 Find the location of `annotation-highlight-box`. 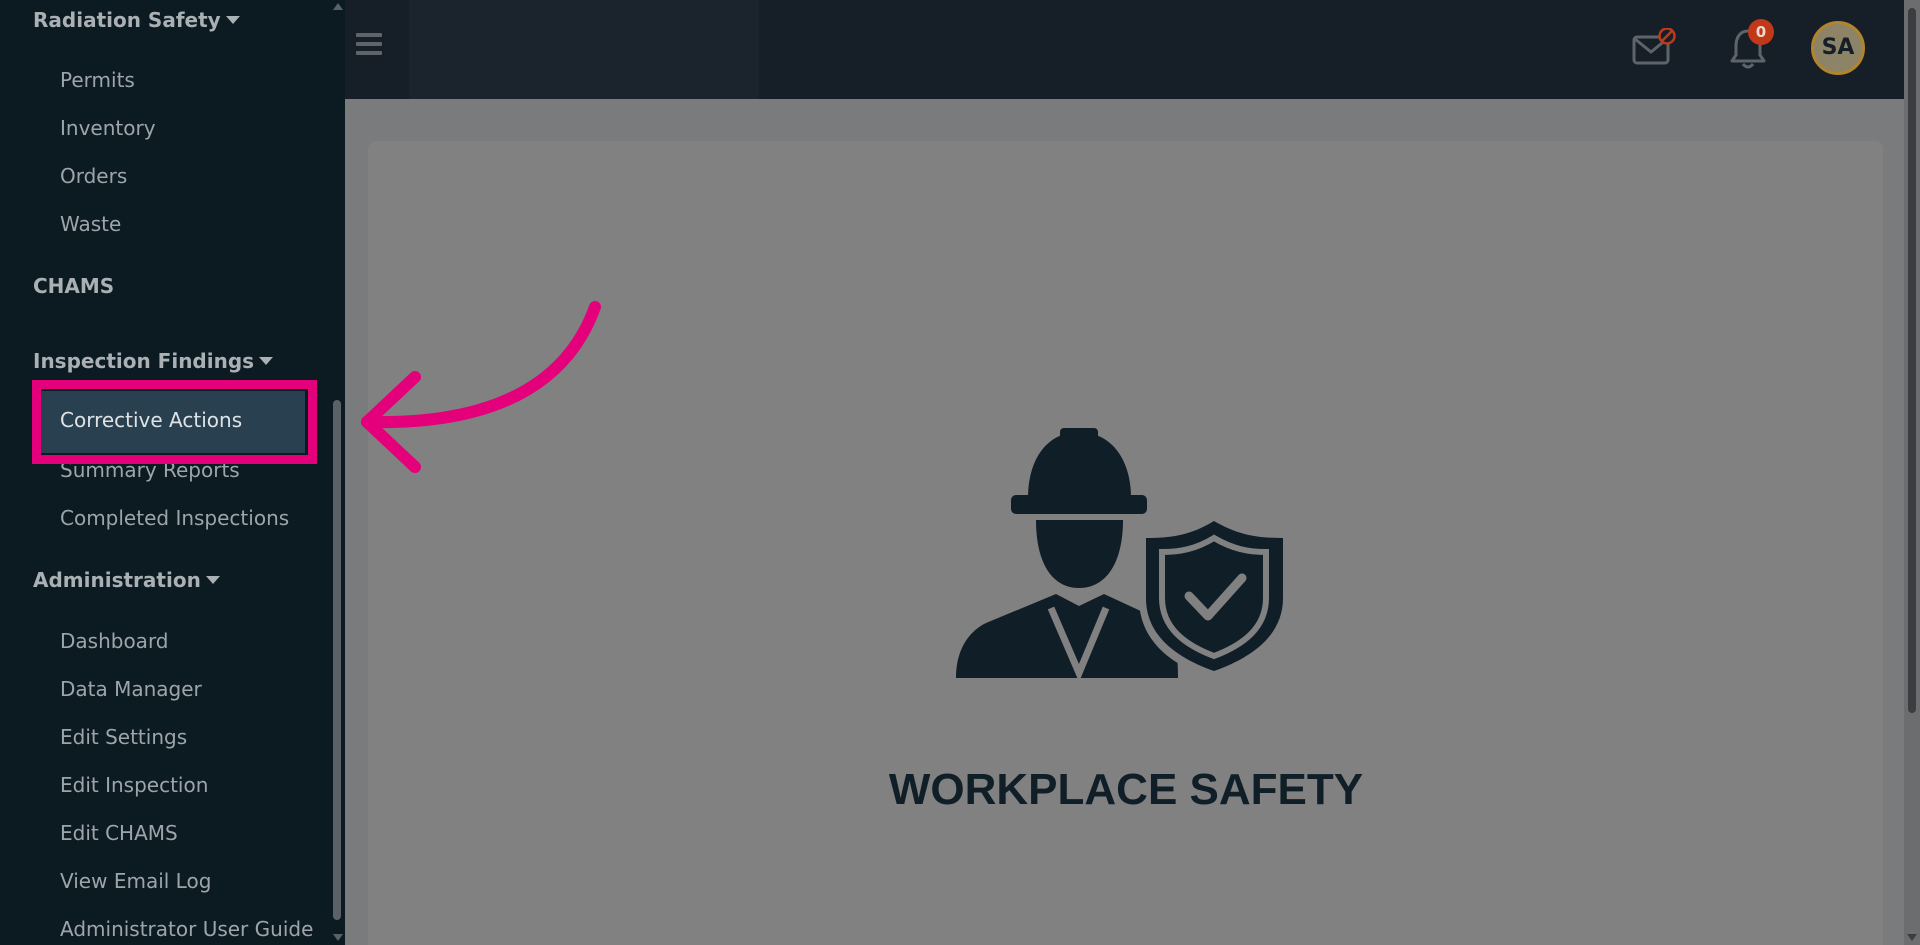

annotation-highlight-box is located at coordinates (174, 422).